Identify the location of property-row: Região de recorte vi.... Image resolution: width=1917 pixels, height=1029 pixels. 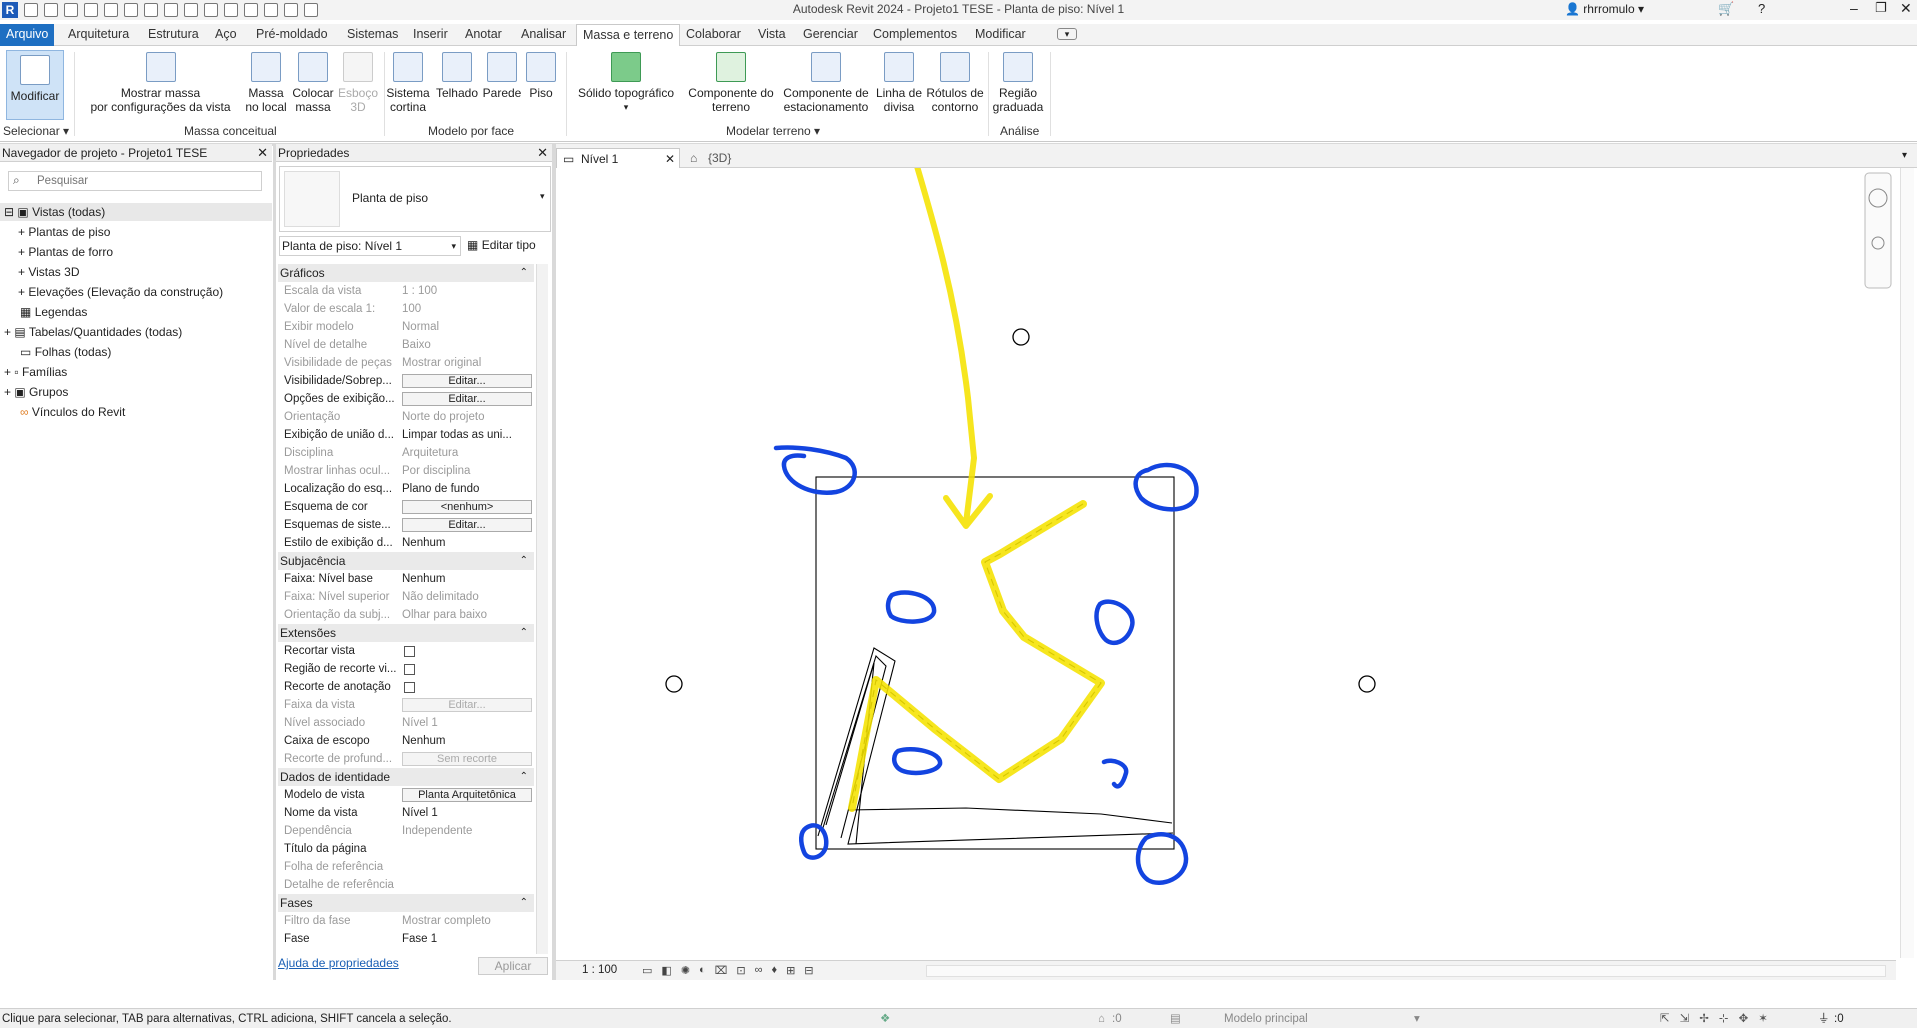
(406, 669).